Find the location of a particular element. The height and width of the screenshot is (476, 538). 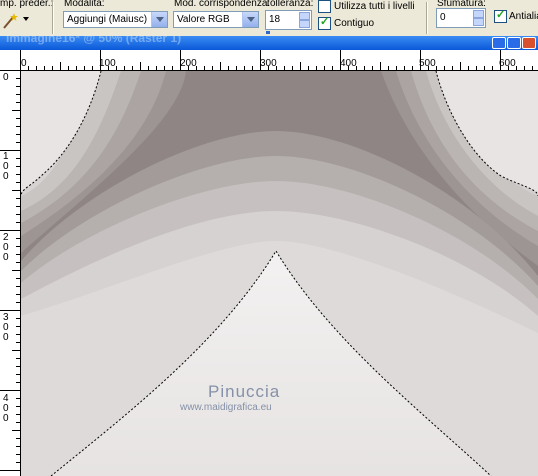

image-window-titlebar: Immagine16* @ 50% (Raster 1) is located at coordinates (269, 43).